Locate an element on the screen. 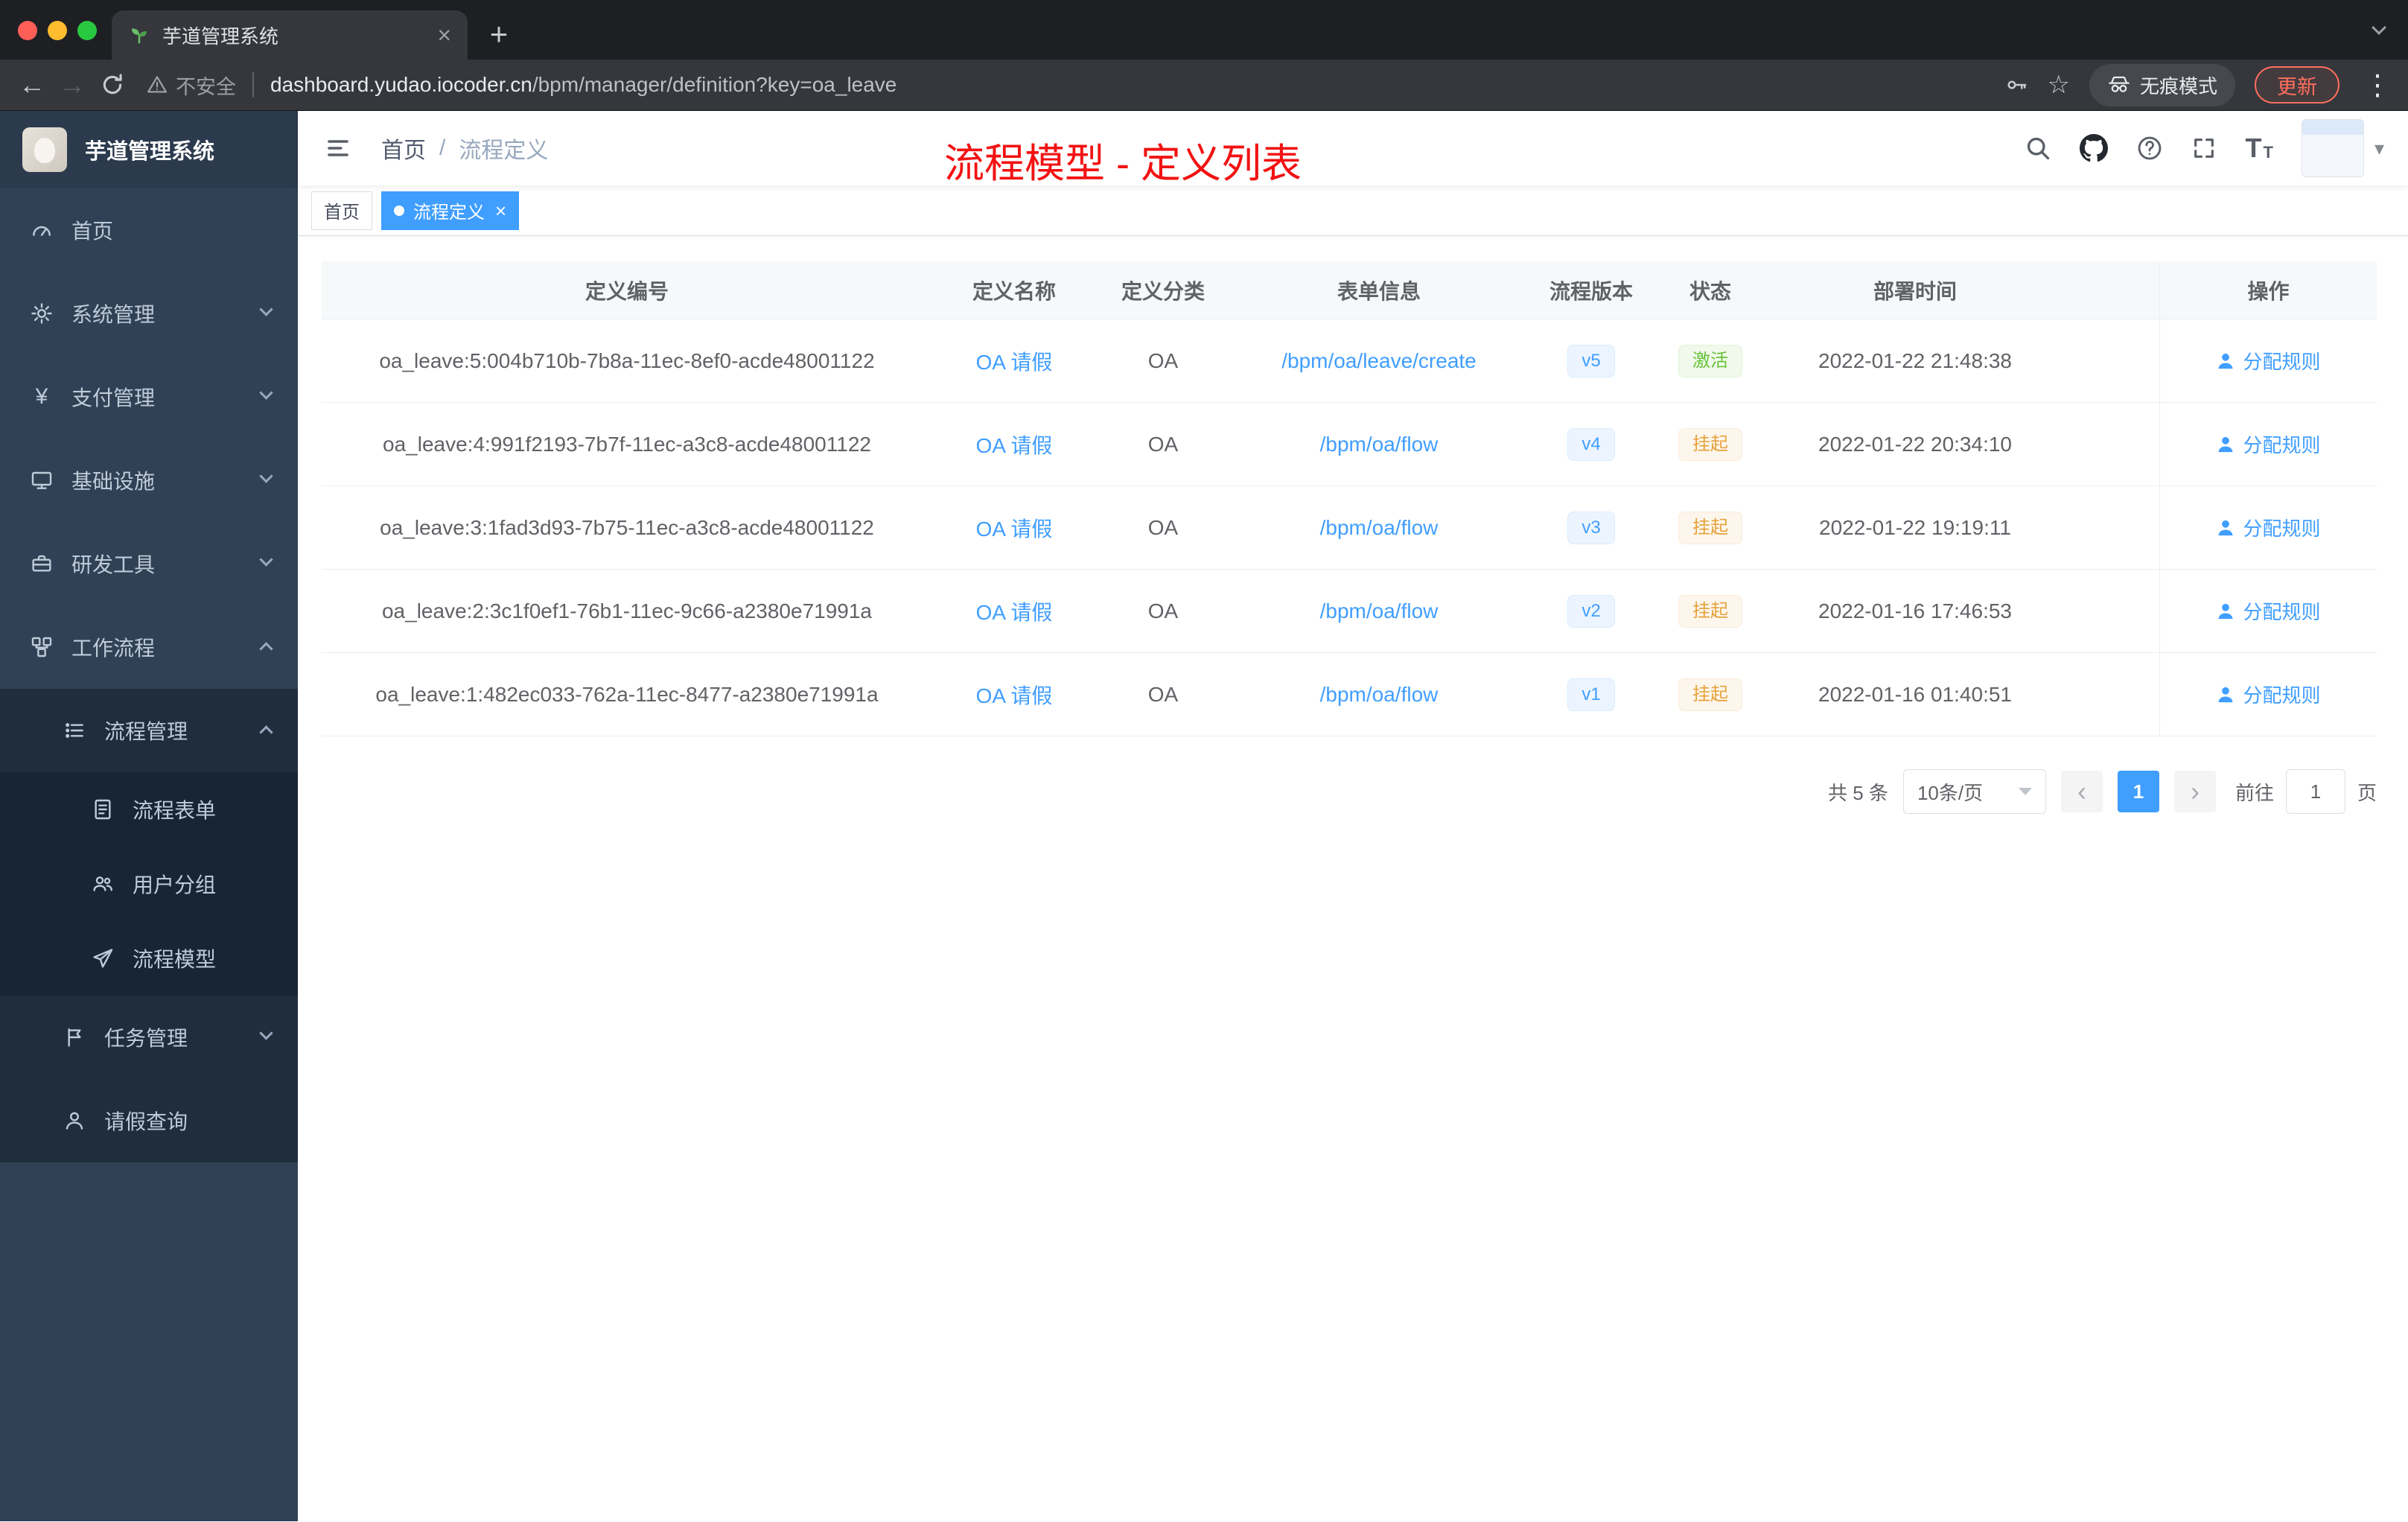  warning-icon is located at coordinates (157, 84).